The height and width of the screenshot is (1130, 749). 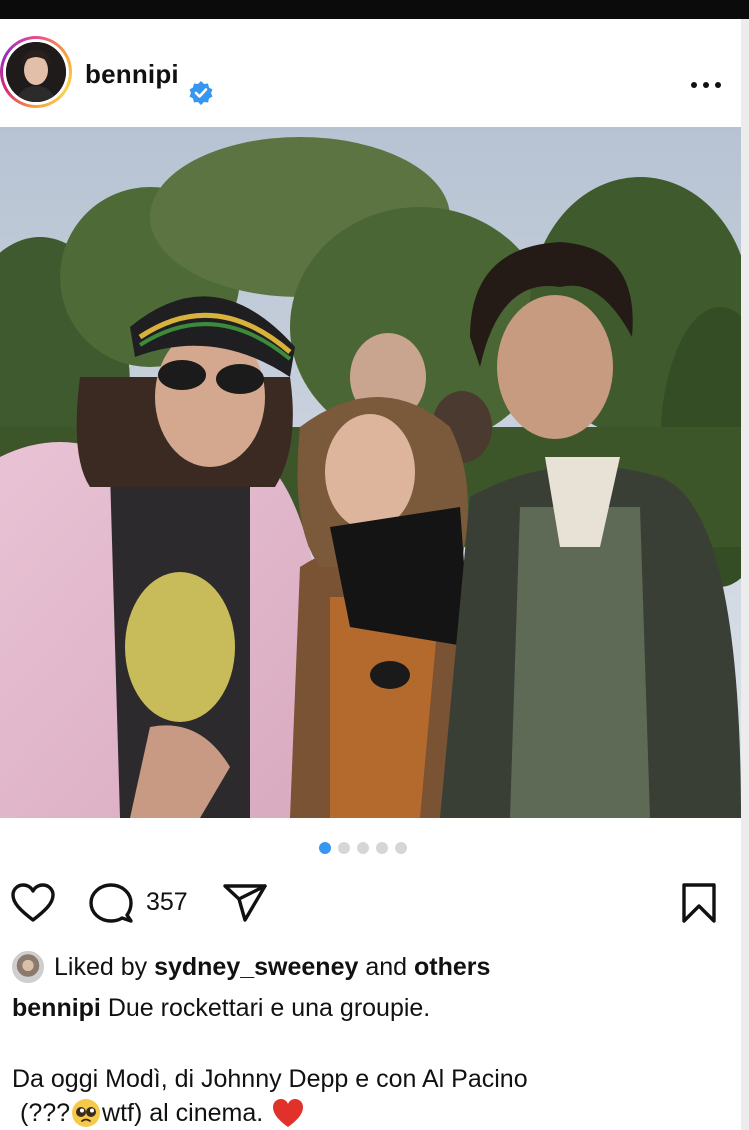 I want to click on comment-bubble-icon, so click(x=111, y=903).